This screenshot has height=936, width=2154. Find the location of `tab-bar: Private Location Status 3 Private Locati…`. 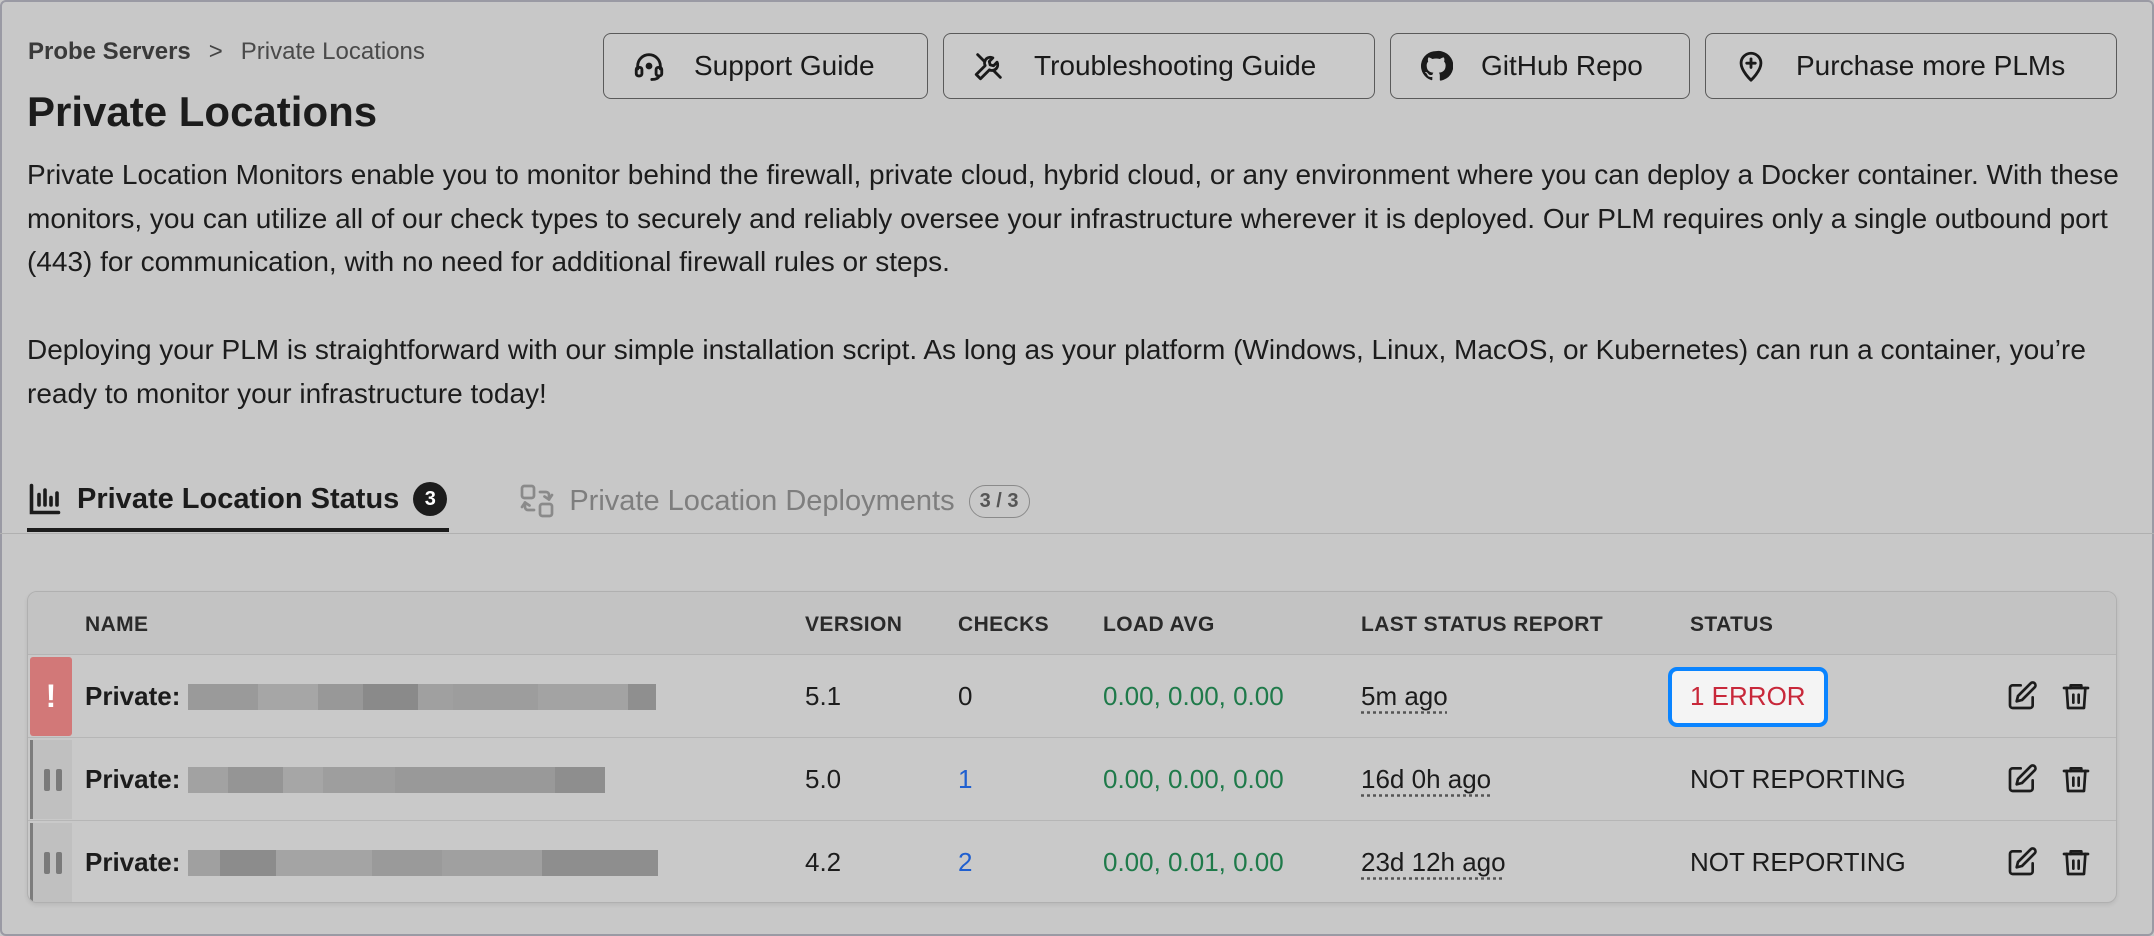

tab-bar: Private Location Status 3 Private Locati… is located at coordinates (528, 501).